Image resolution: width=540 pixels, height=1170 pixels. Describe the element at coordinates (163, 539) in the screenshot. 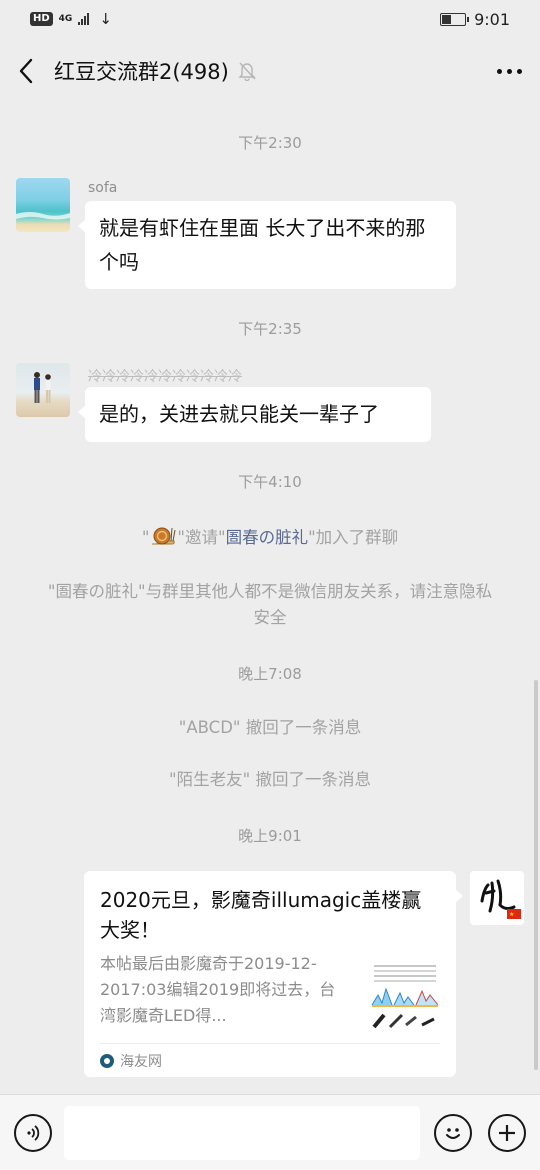

I see `snail-icon` at that location.